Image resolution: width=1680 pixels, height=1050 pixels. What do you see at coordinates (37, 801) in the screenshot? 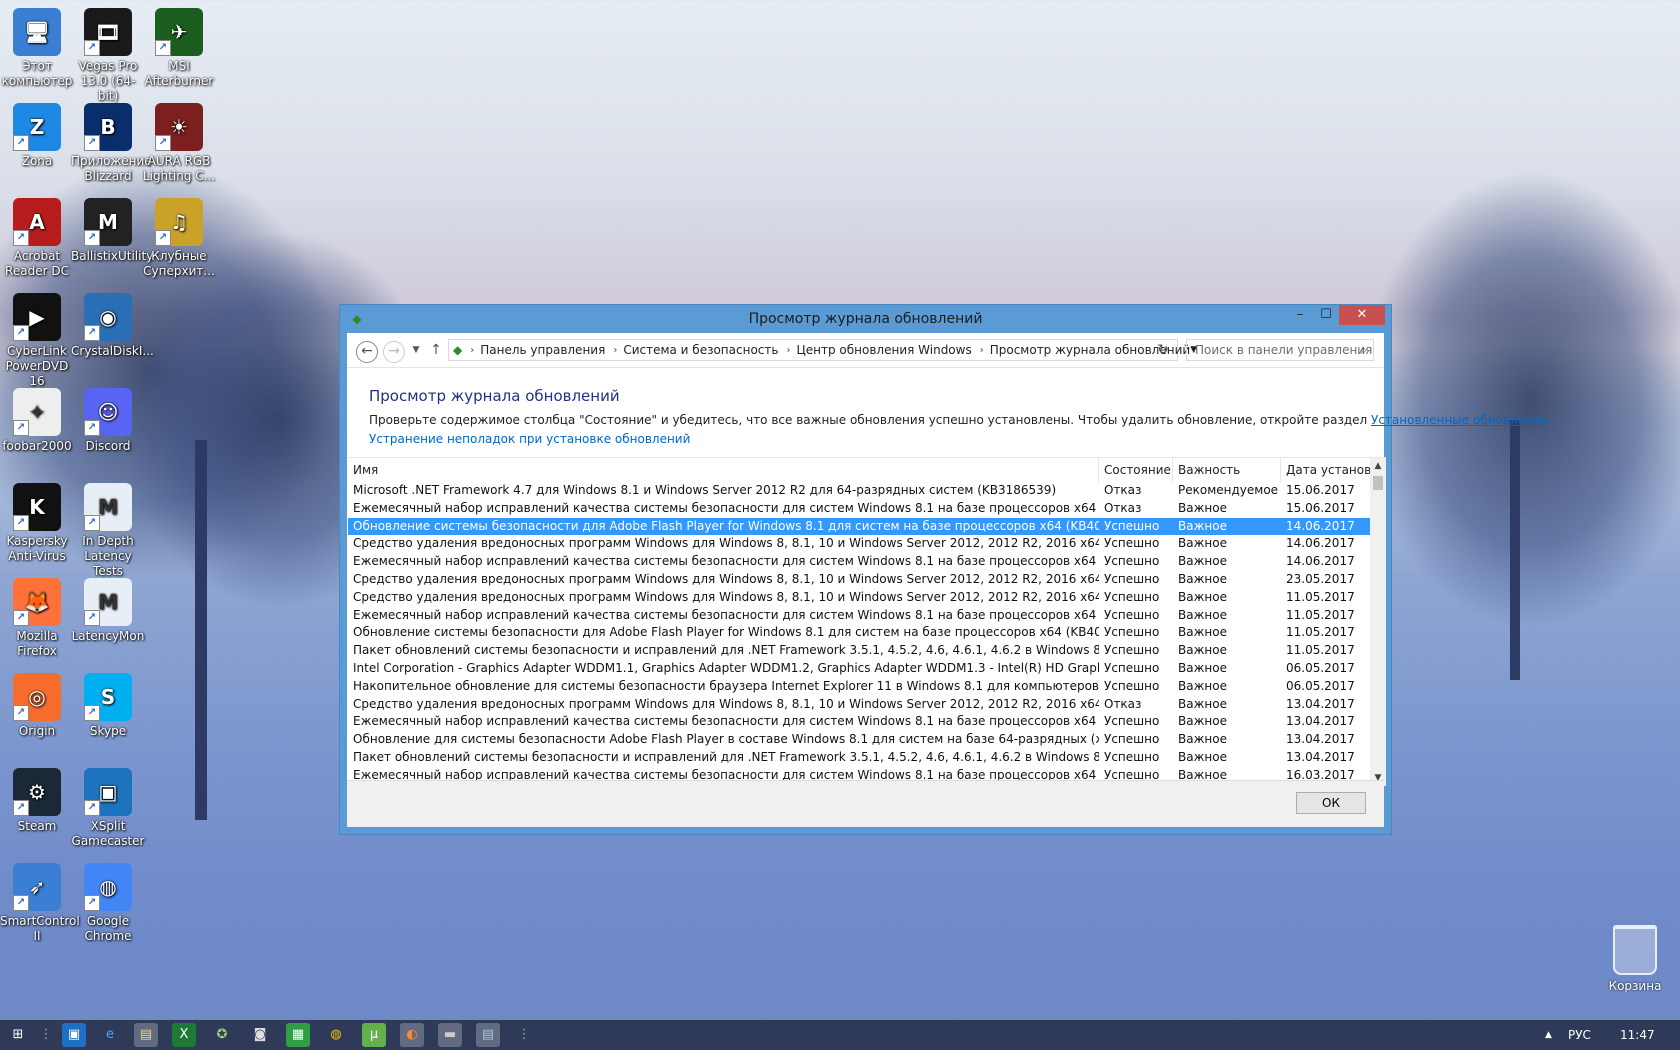
I see `desktop-icon: ⚙ ↗ Steam` at bounding box center [37, 801].